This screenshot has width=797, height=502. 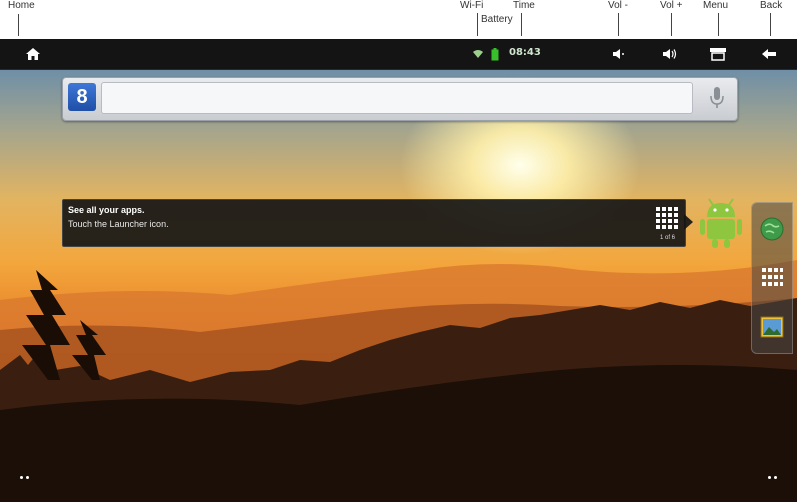 I want to click on wifi-icon, so click(x=478, y=54).